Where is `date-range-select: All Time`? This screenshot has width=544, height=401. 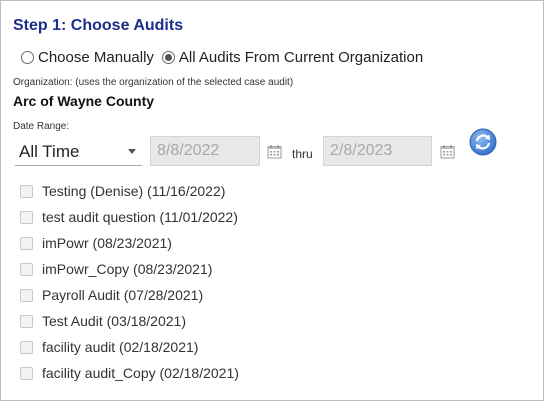
date-range-select: All Time is located at coordinates (78, 152).